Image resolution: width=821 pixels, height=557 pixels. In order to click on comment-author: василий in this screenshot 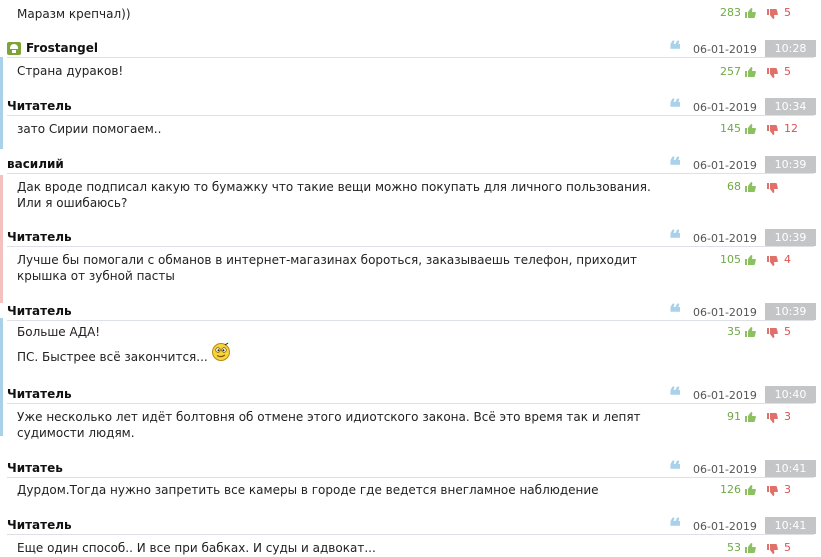, I will do `click(35, 164)`.